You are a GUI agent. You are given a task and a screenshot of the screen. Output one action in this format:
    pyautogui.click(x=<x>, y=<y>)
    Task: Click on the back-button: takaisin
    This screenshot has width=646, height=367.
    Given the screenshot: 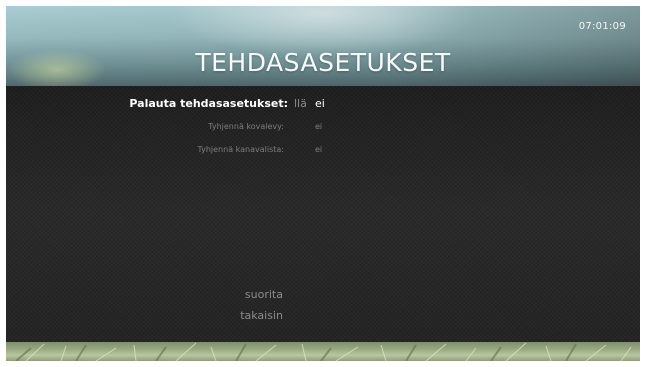 What is the action you would take?
    pyautogui.click(x=261, y=315)
    